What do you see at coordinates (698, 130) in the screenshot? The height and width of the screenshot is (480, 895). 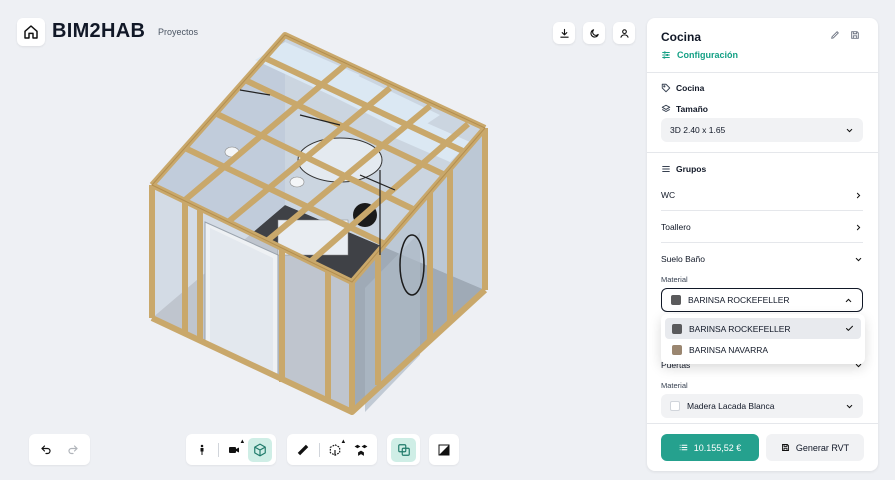 I see `size-value: 3D 2.40 x 1.65` at bounding box center [698, 130].